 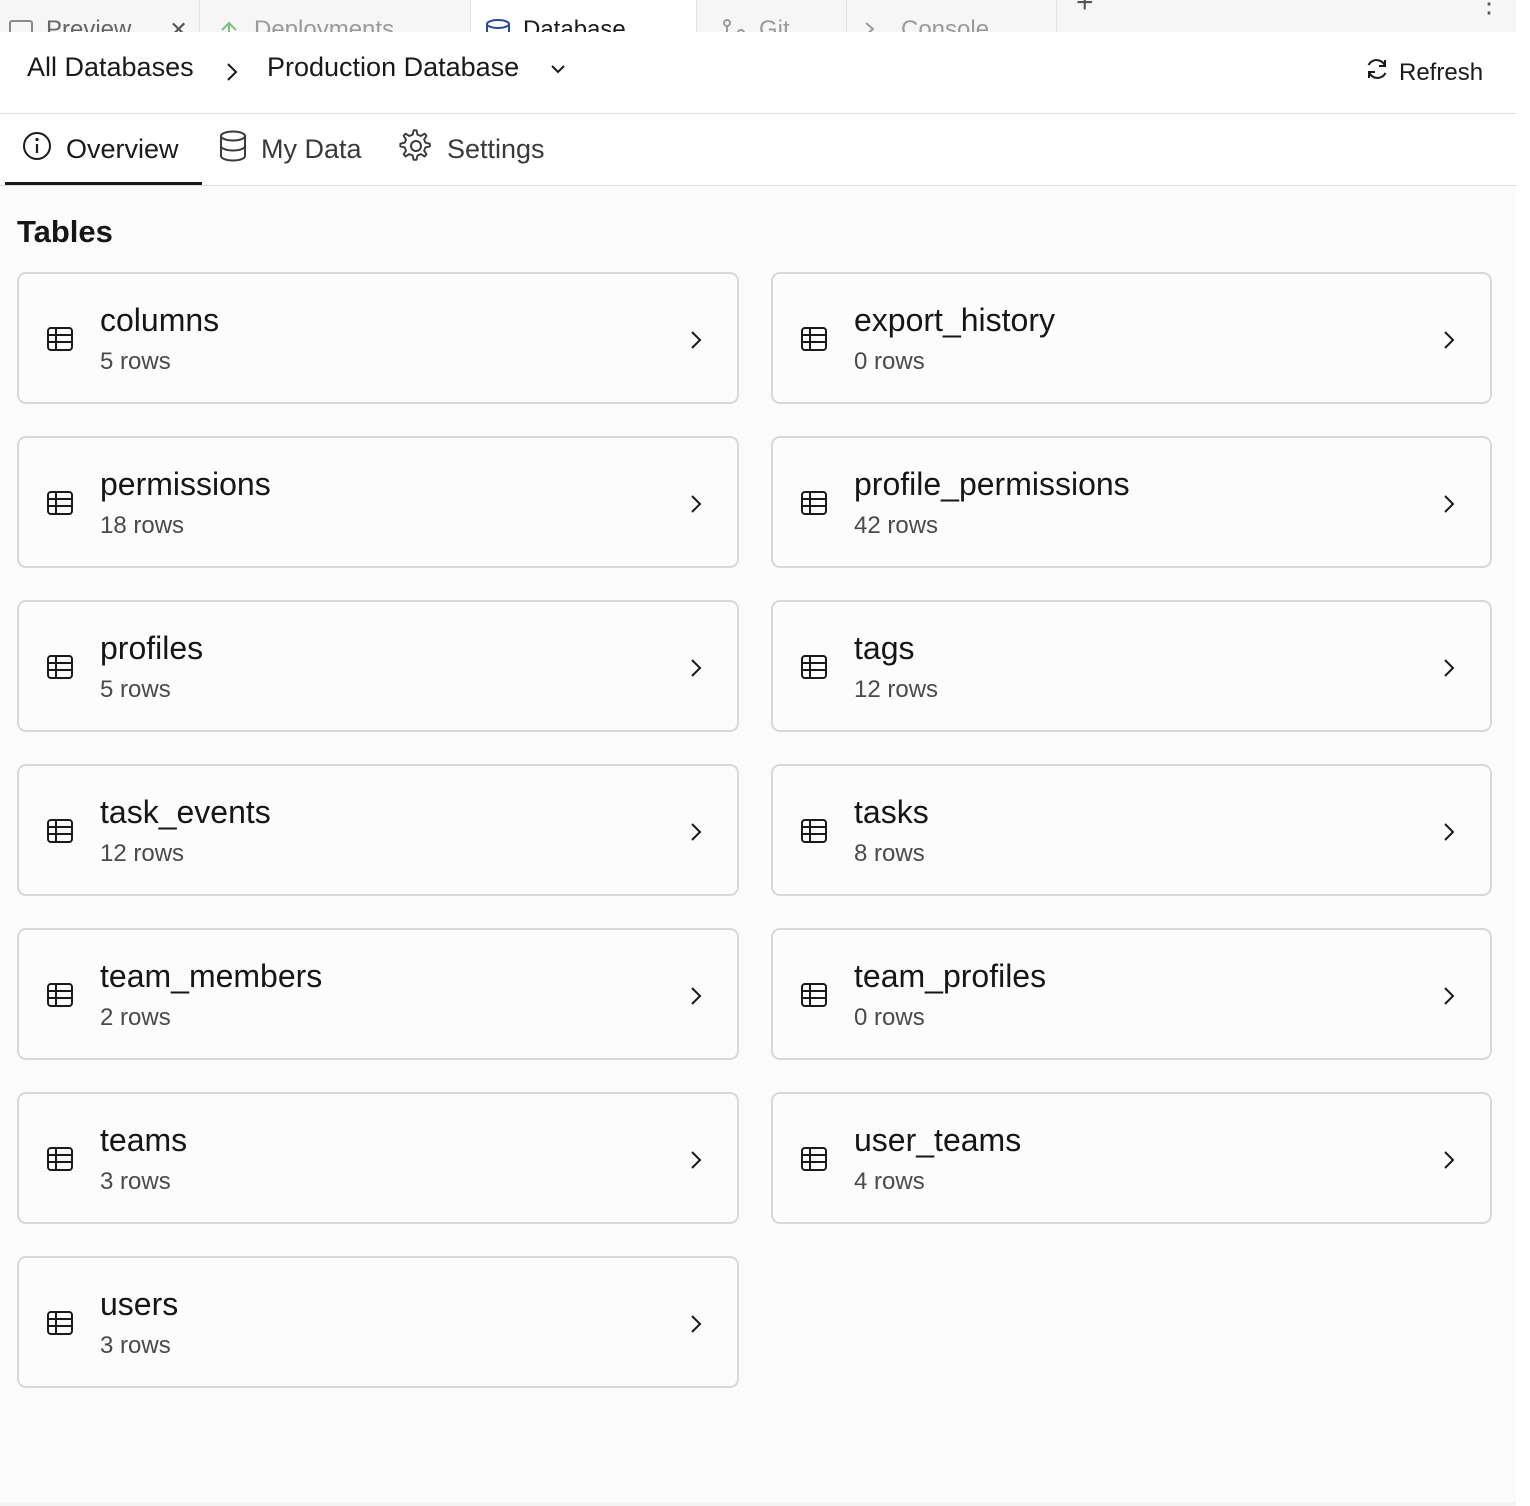 I want to click on table-name: tags, so click(x=884, y=648).